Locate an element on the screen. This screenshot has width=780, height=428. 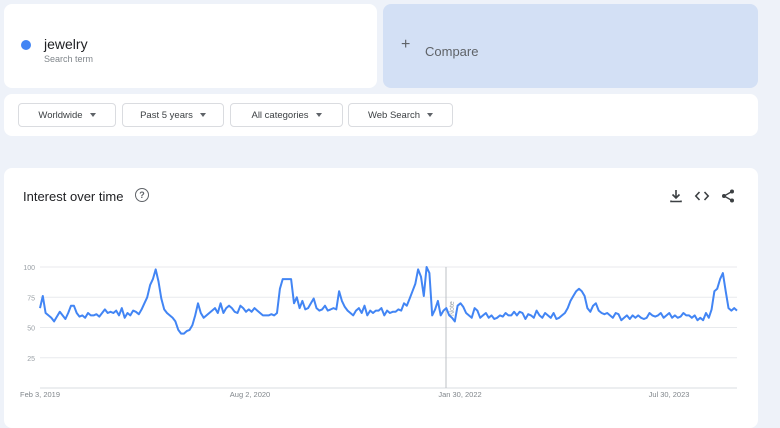
filter-search-type: Web Search is located at coordinates (400, 115).